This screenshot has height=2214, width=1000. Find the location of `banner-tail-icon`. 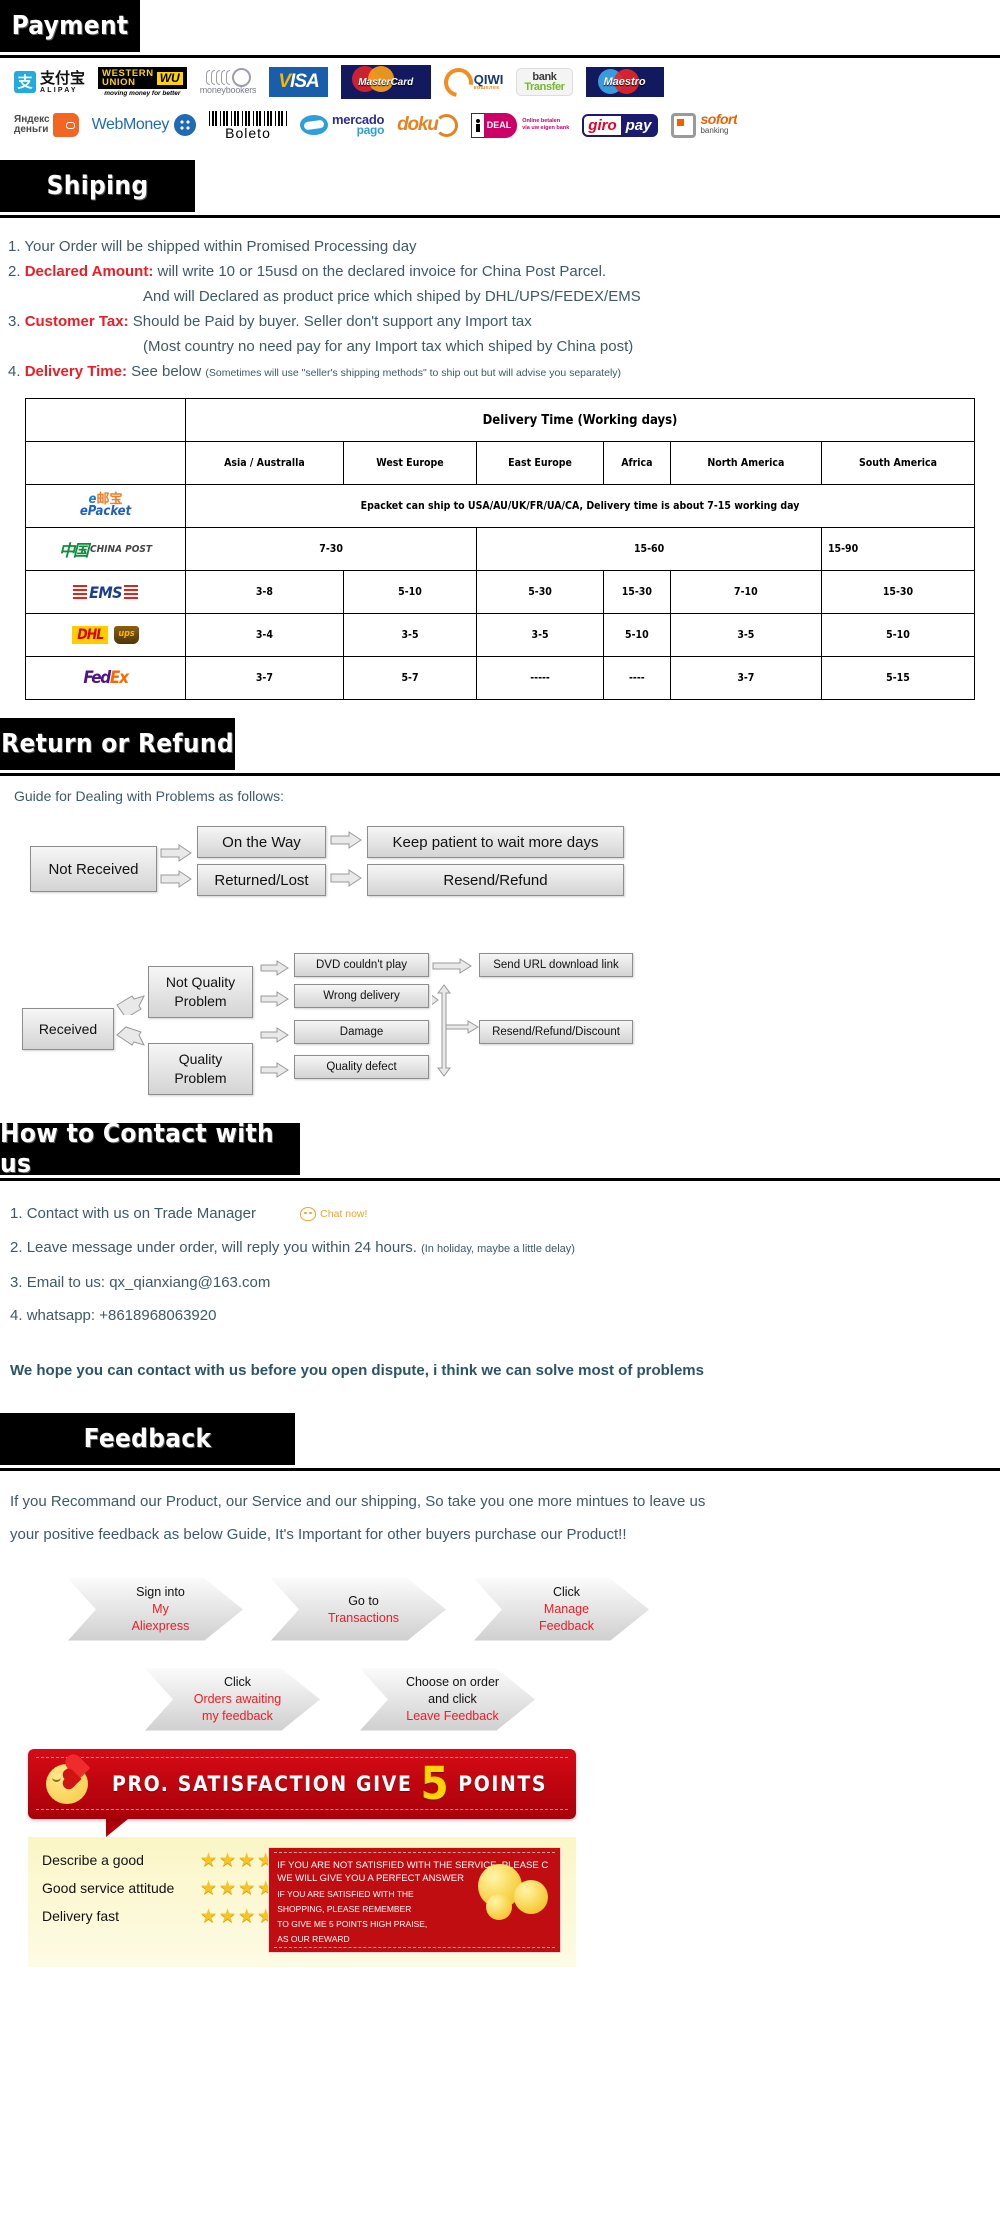

banner-tail-icon is located at coordinates (117, 1827).